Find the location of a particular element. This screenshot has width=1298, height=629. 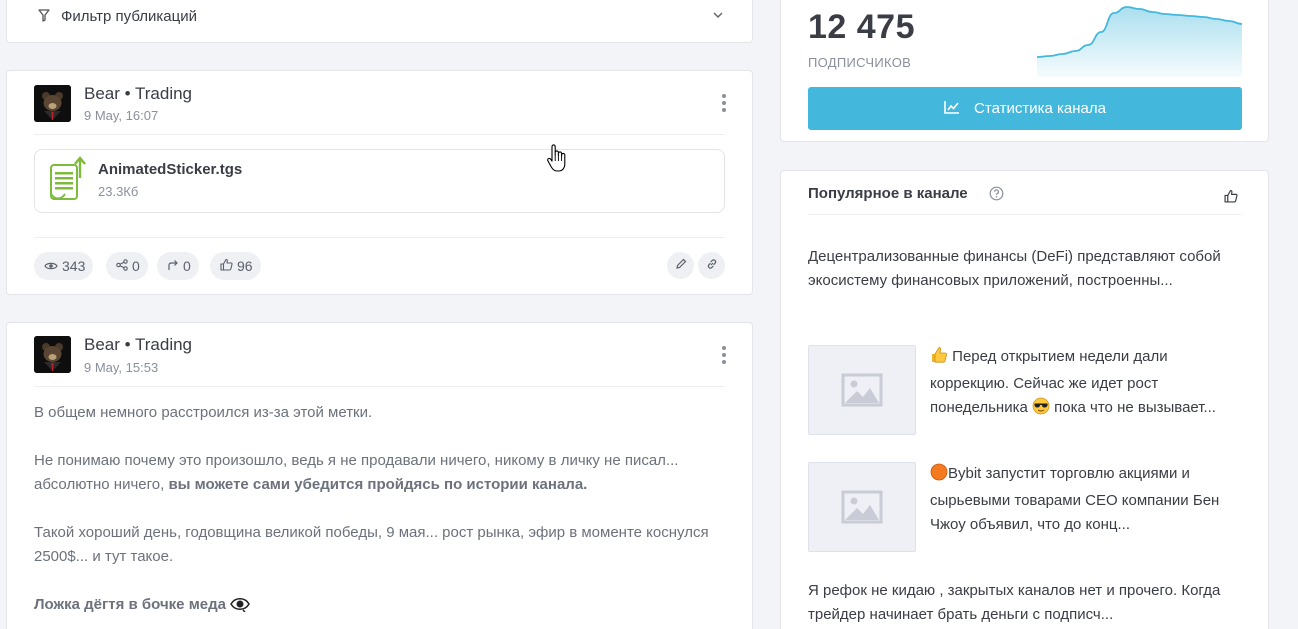

link-icon is located at coordinates (712, 266).